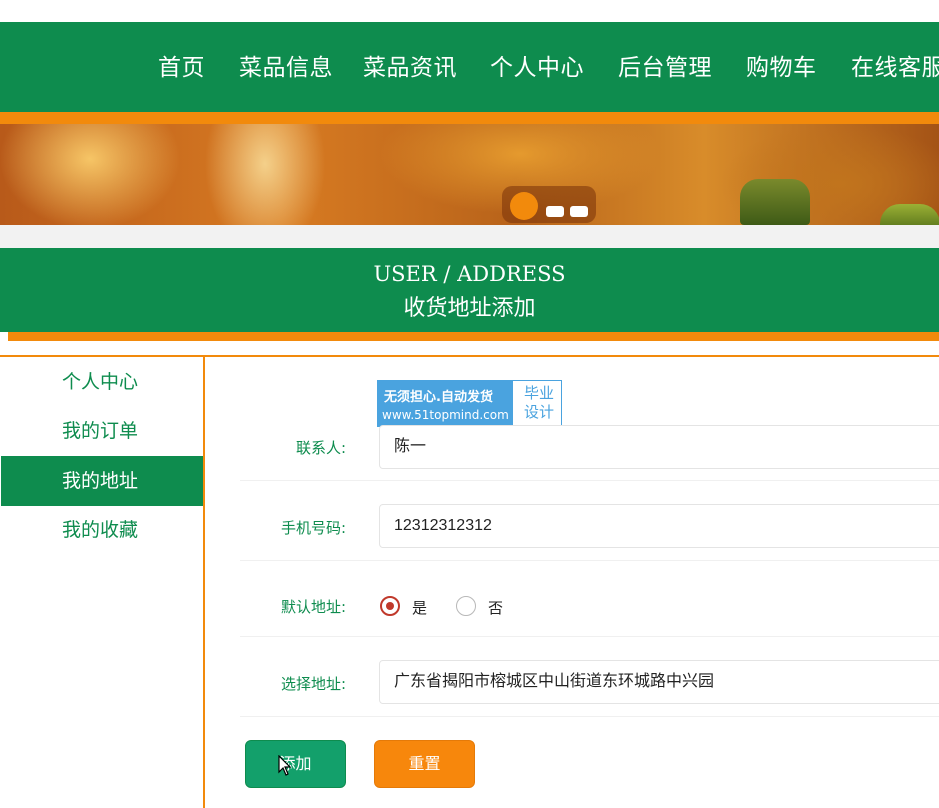 This screenshot has height=808, width=939. Describe the element at coordinates (665, 65) in the screenshot. I see `nav-item-admin: 后台管理` at that location.